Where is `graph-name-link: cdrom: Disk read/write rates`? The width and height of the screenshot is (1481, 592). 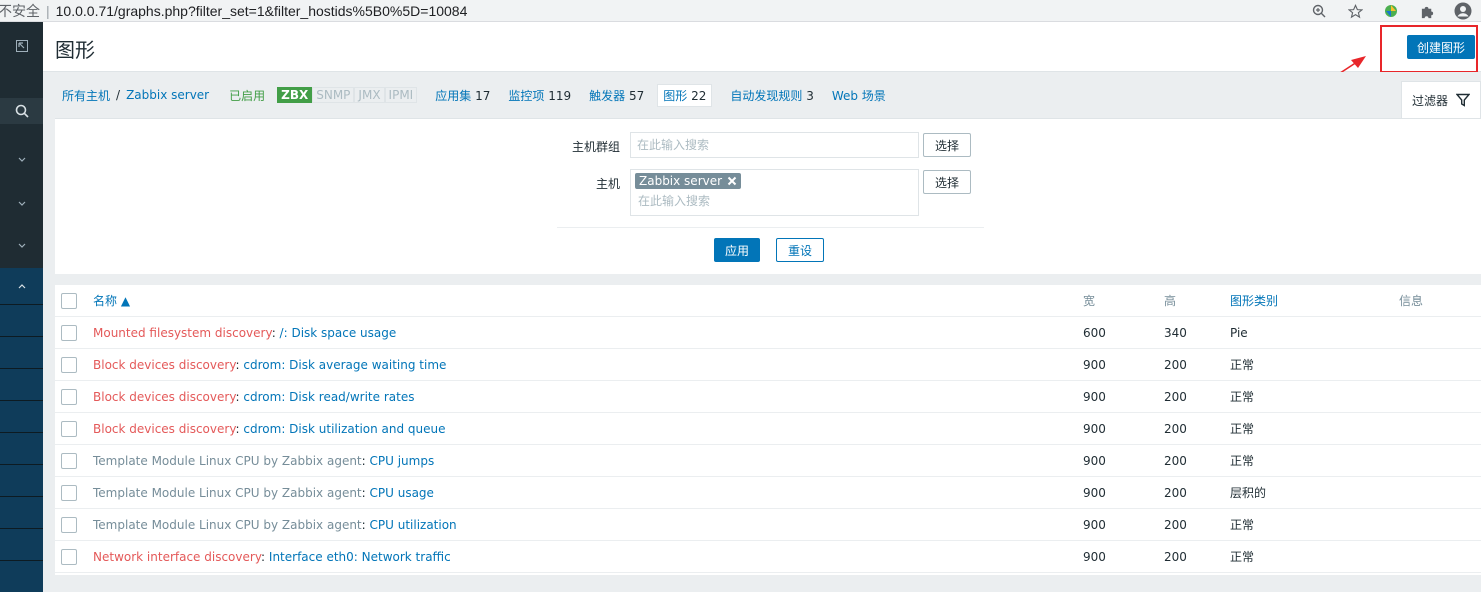
graph-name-link: cdrom: Disk read/write rates is located at coordinates (328, 397).